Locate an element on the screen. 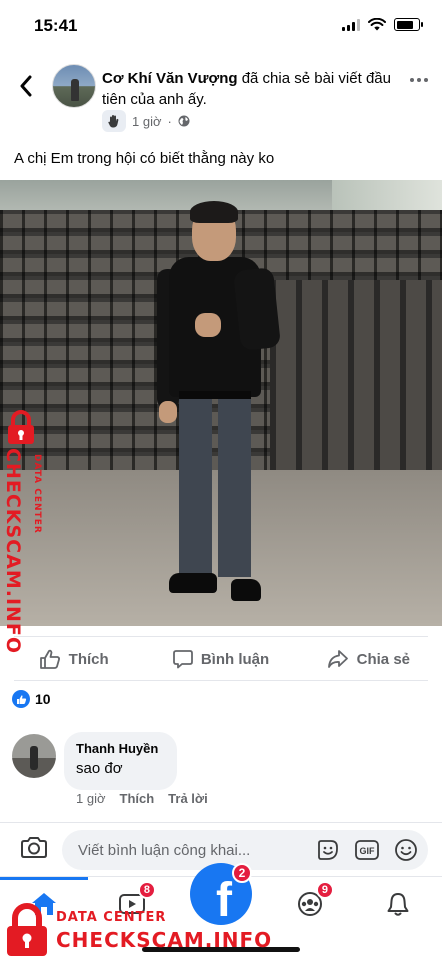 The width and height of the screenshot is (442, 960). nav-active-indicator is located at coordinates (44, 878).